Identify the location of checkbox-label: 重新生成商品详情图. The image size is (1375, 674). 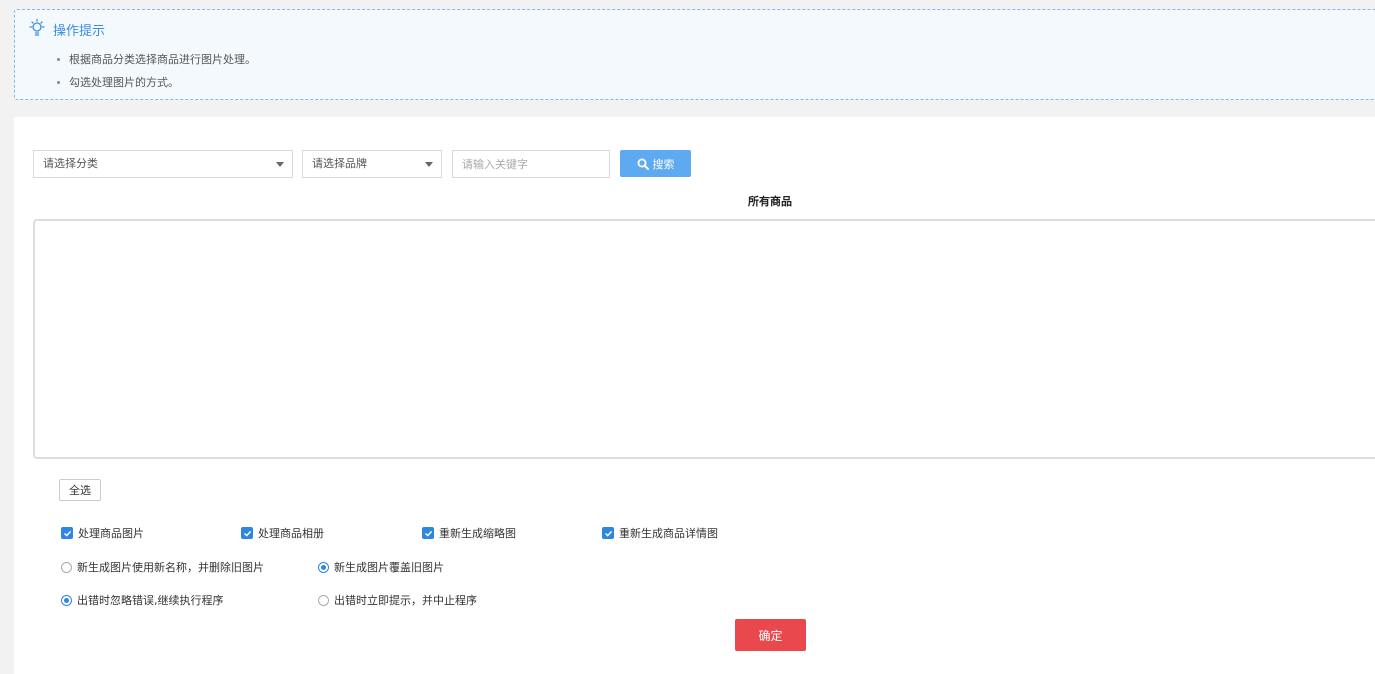
(668, 533).